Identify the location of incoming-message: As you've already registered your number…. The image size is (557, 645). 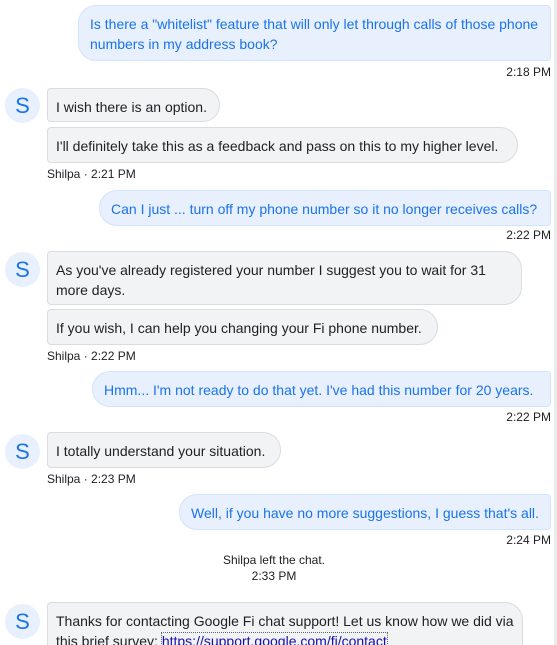
(284, 278).